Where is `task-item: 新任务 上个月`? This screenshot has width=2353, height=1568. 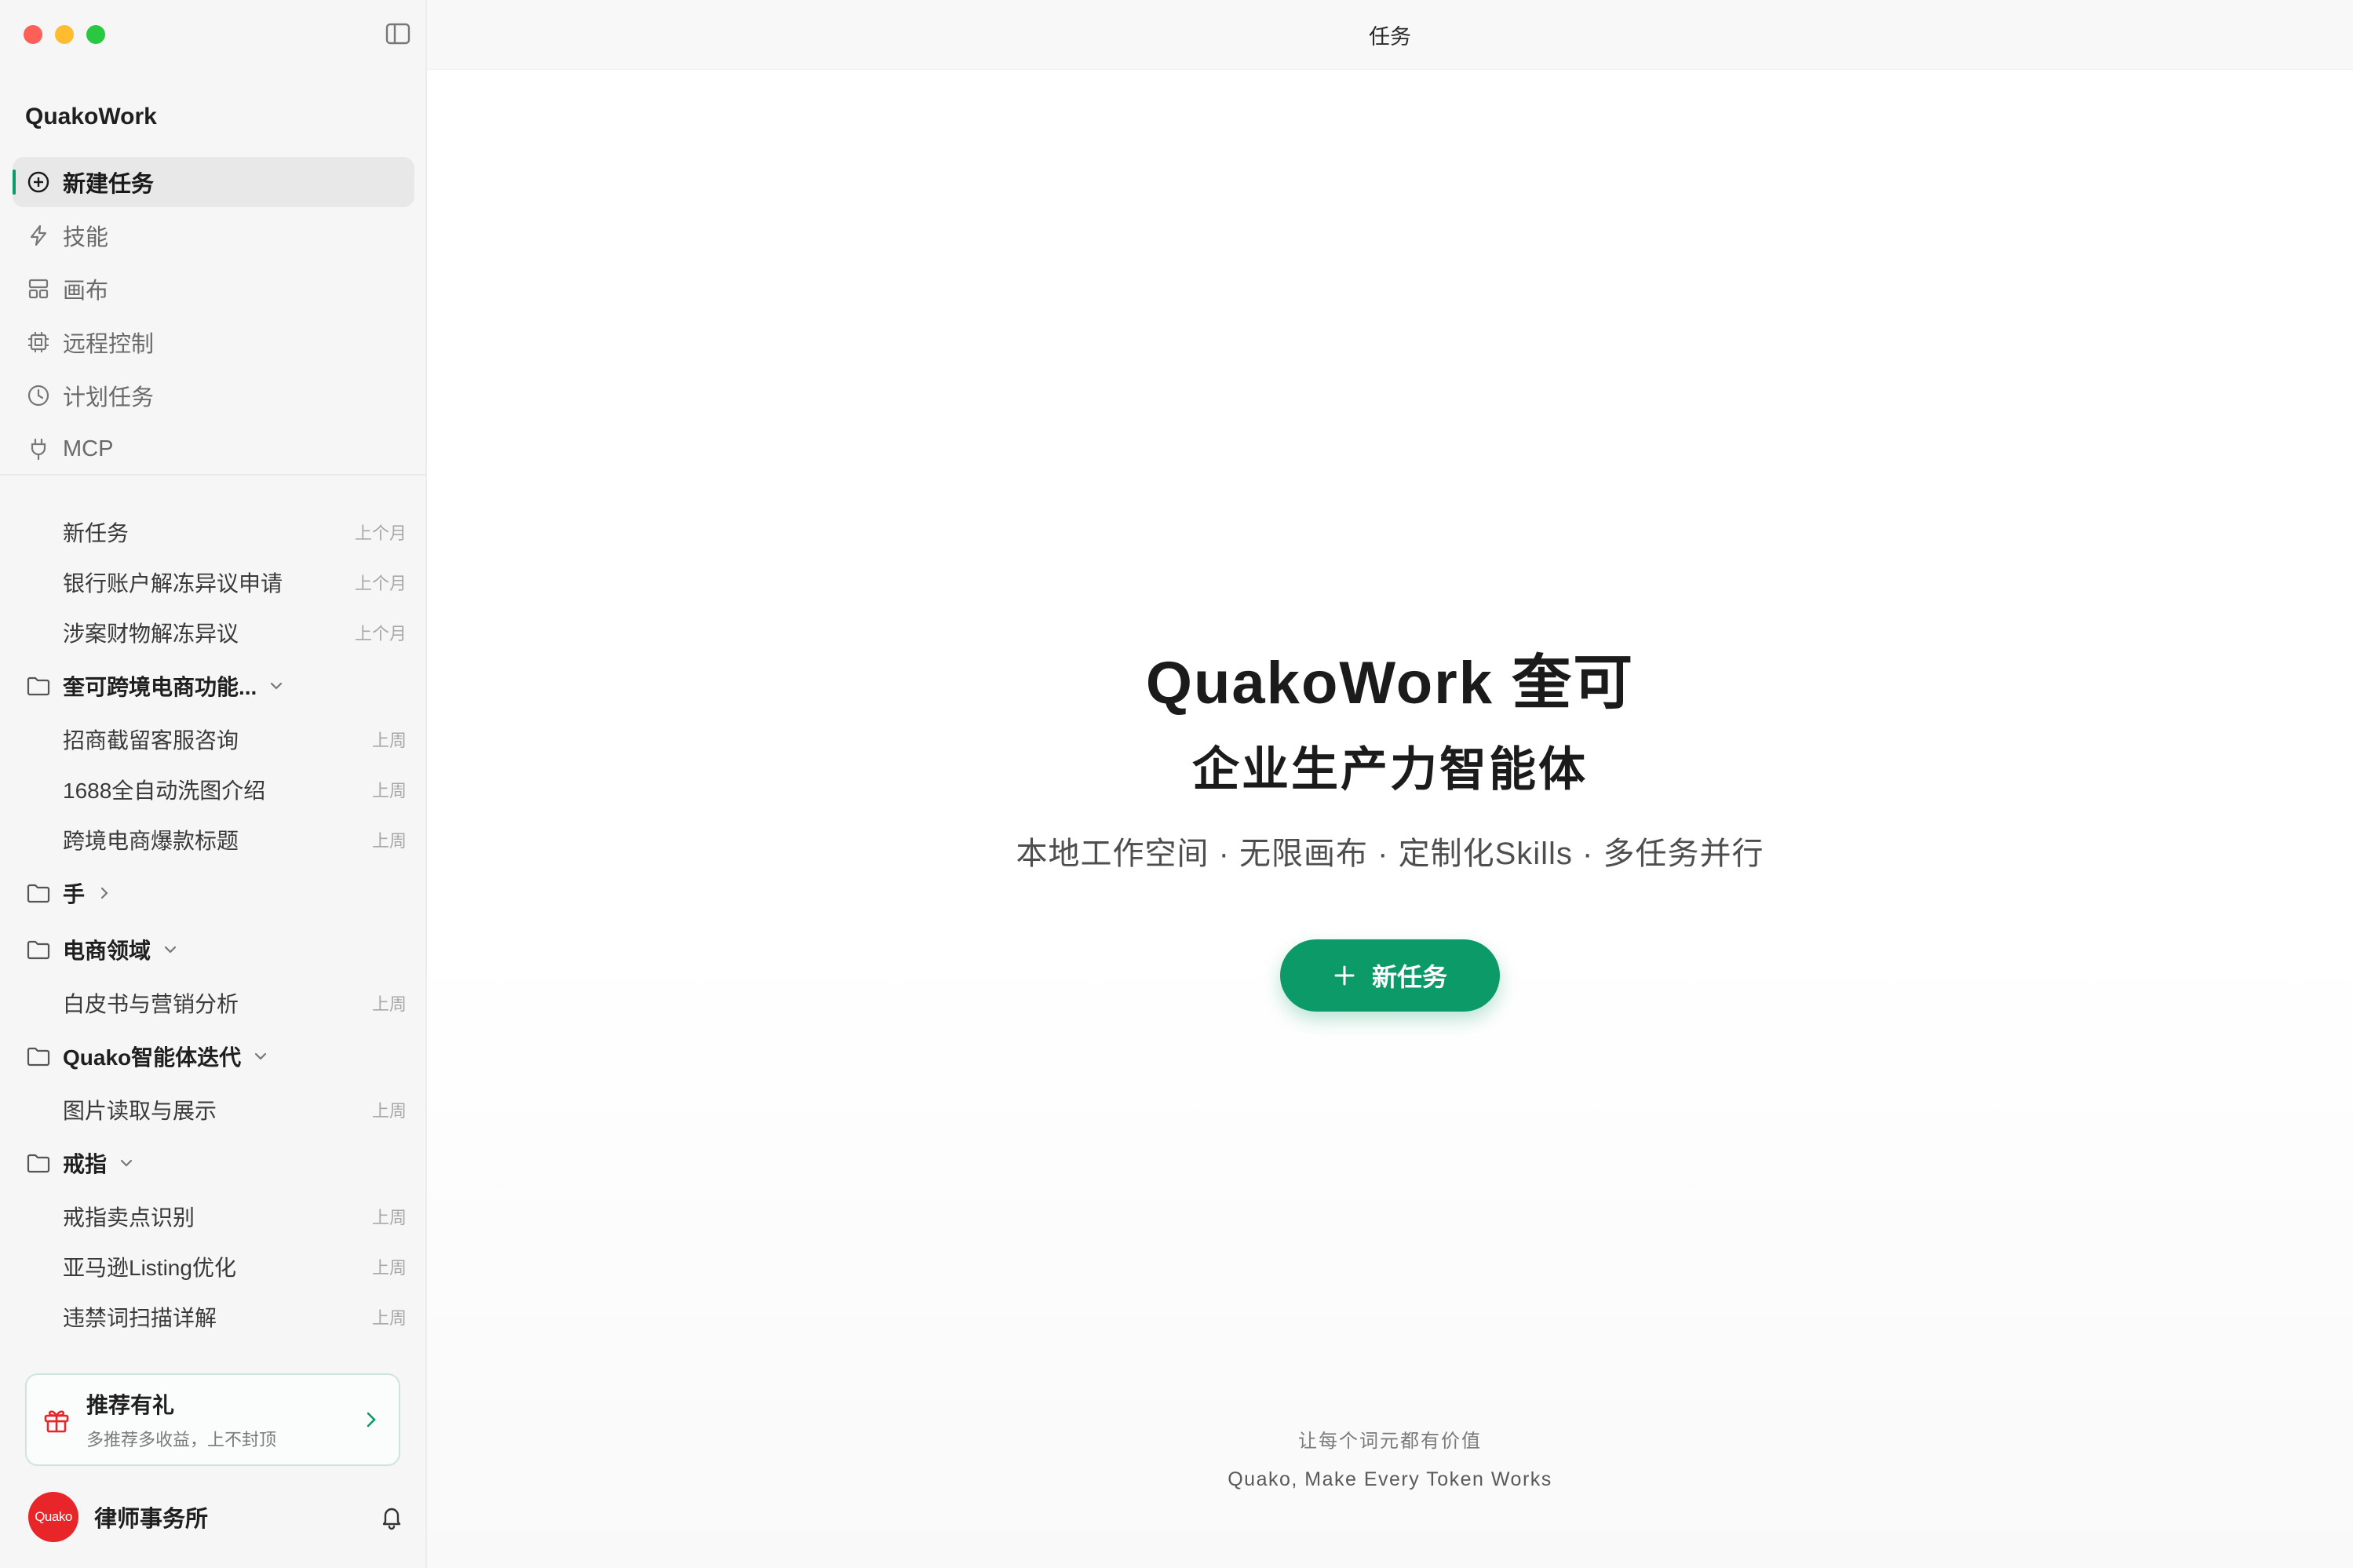 task-item: 新任务 上个月 is located at coordinates (214, 532).